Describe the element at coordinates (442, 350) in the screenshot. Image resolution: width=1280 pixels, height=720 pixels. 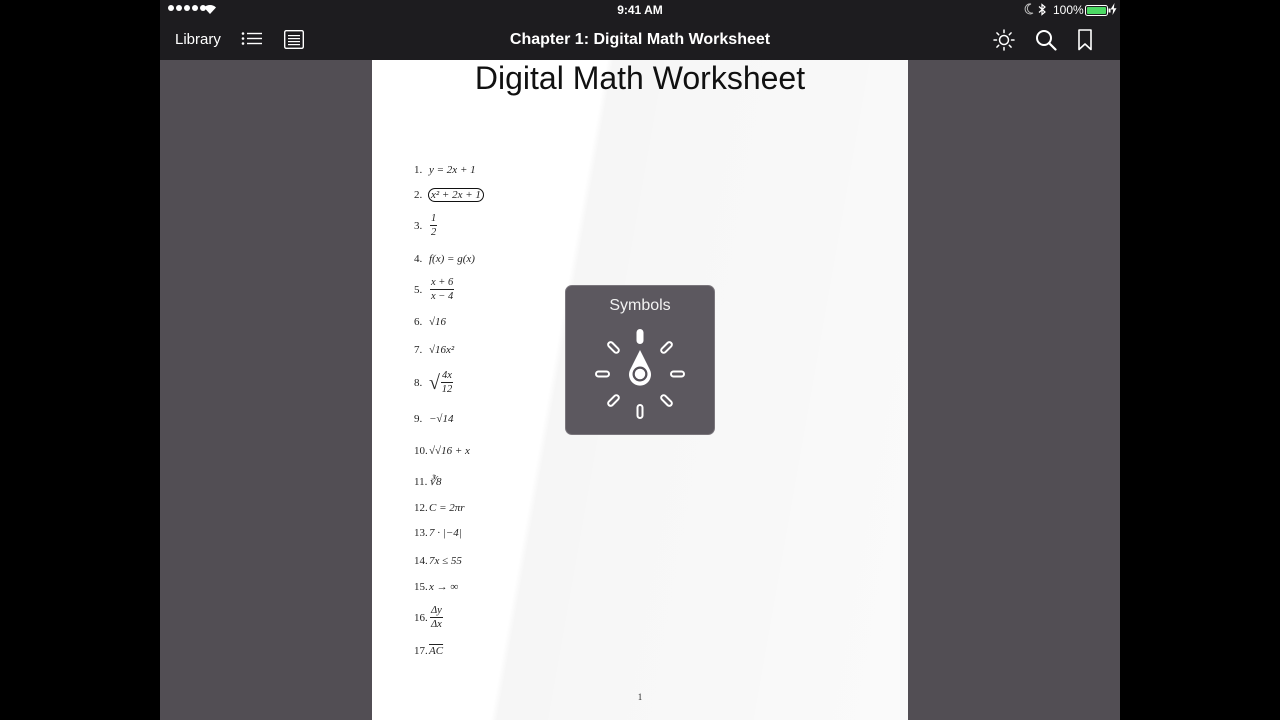
I see `math-expression: √16x²` at that location.